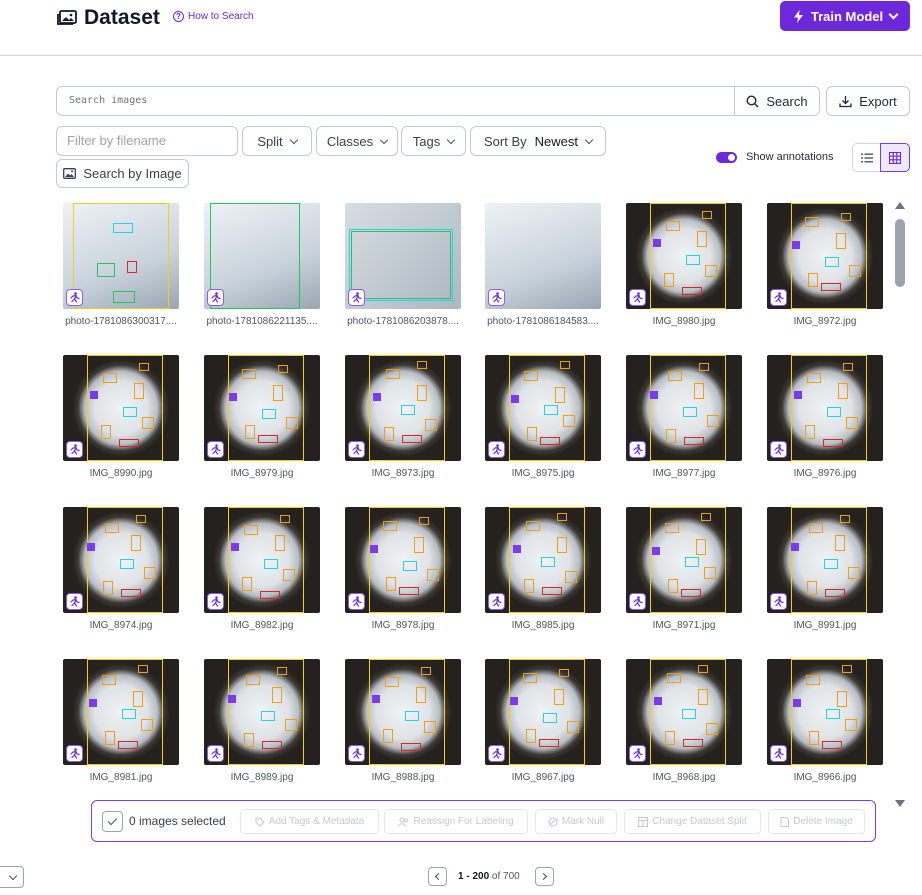  I want to click on selected-count: 0 images selected, so click(177, 821).